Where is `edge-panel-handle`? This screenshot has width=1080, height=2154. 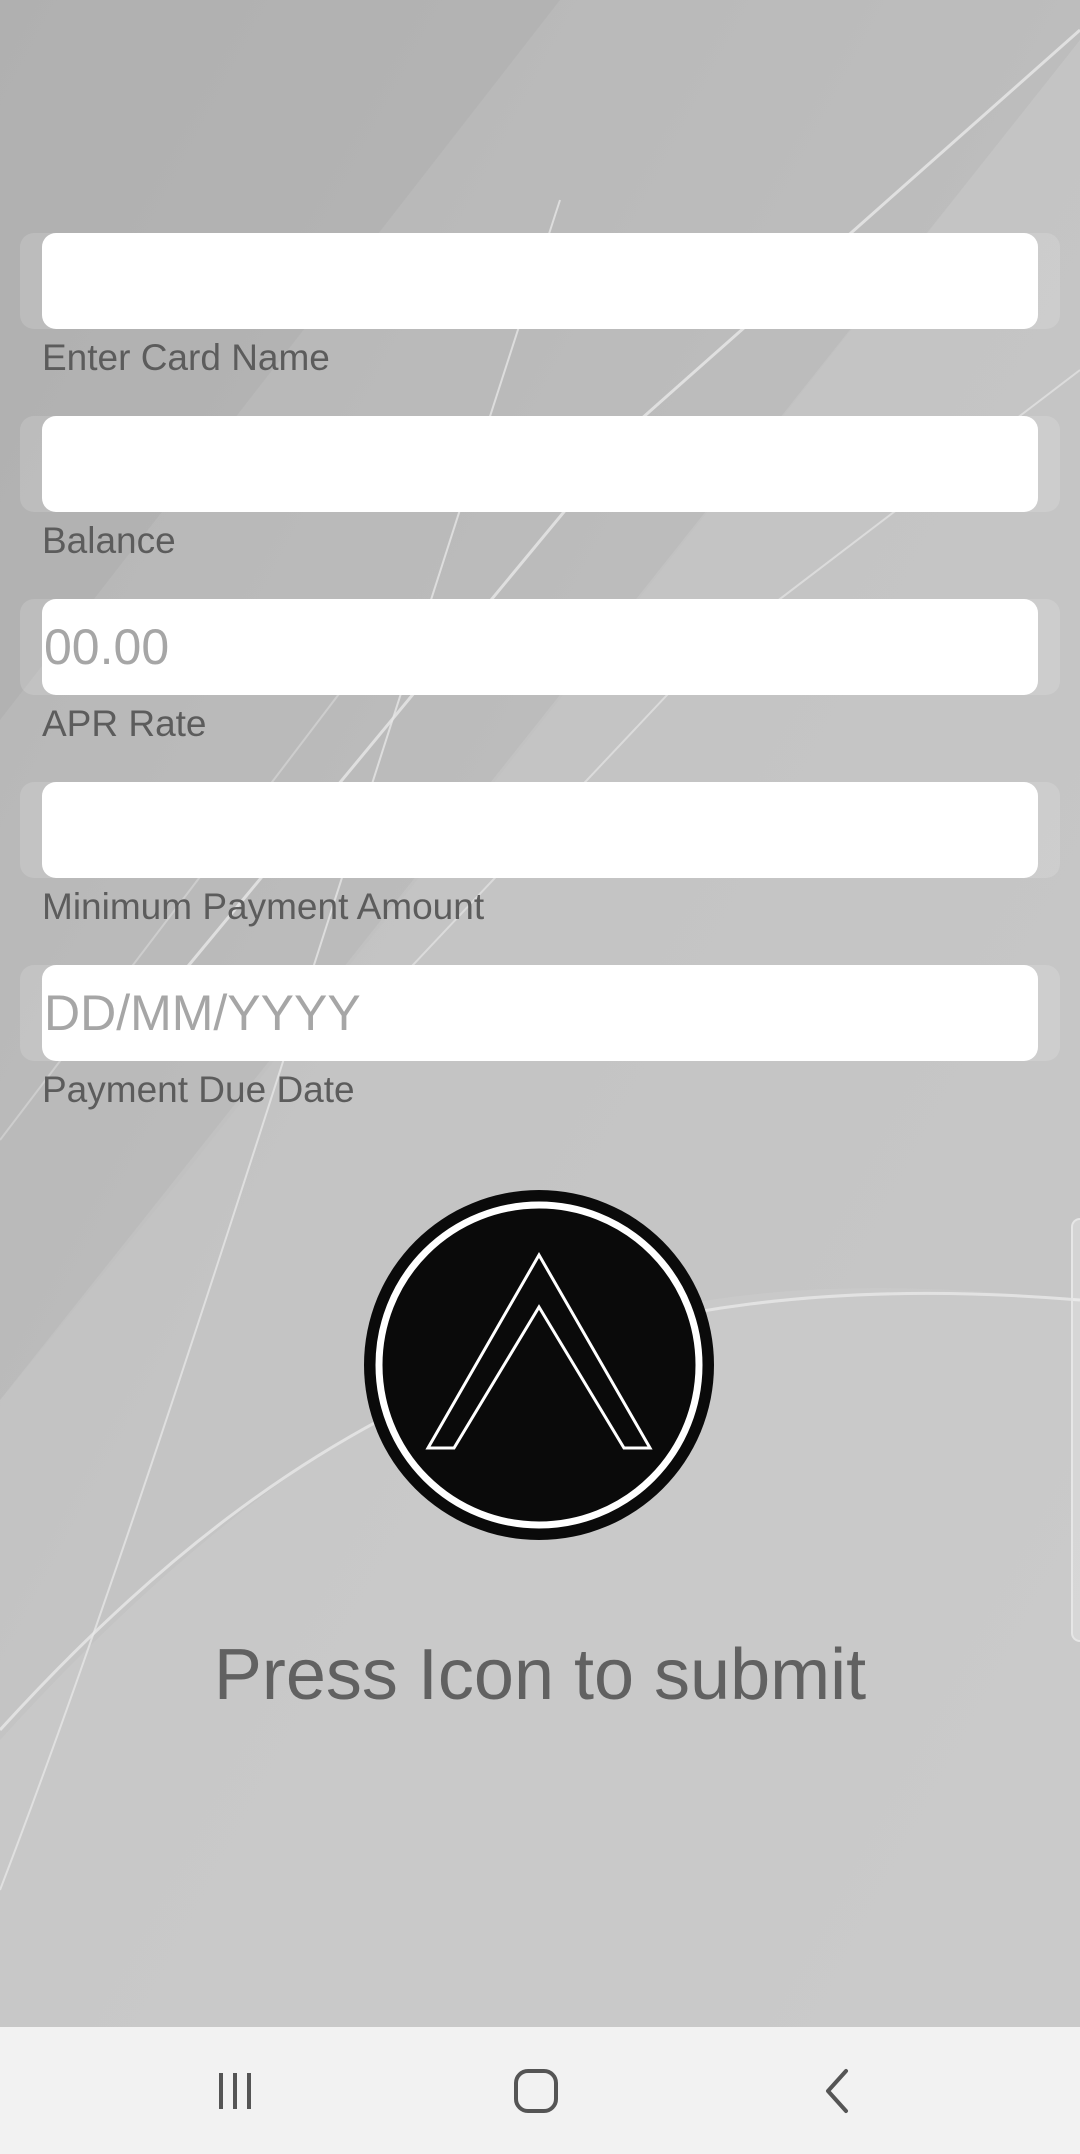 edge-panel-handle is located at coordinates (1075, 1430).